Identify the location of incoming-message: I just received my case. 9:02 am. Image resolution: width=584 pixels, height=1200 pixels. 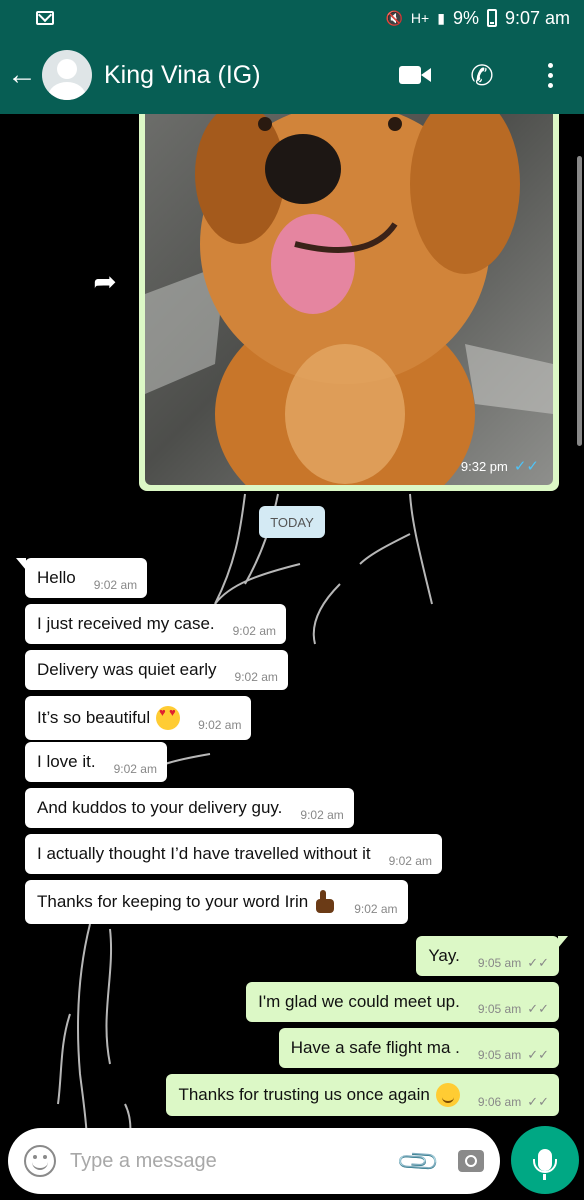
(155, 624).